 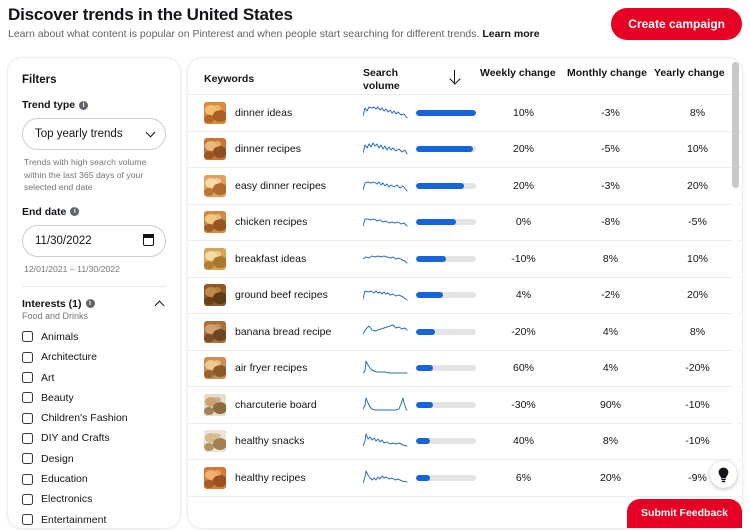 I want to click on create-campaign-button: Create campaign, so click(x=676, y=24).